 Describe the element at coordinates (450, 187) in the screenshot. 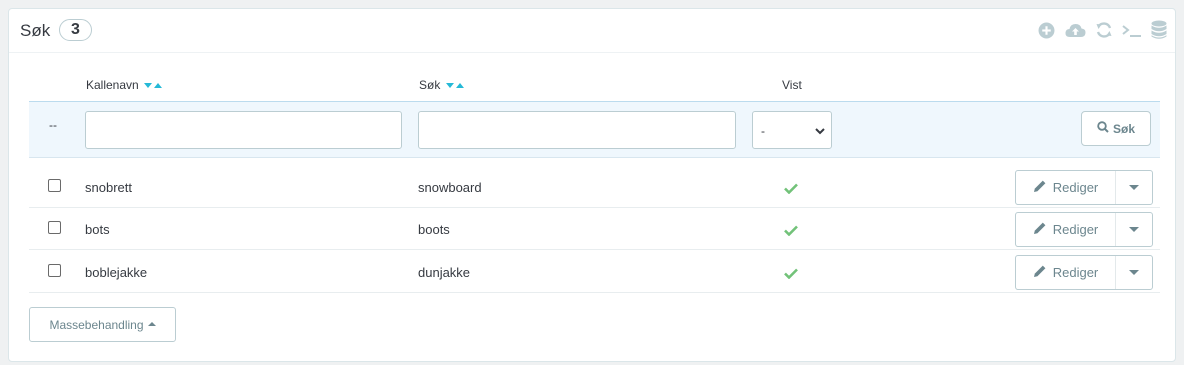

I see `search-cell: snowboard` at that location.